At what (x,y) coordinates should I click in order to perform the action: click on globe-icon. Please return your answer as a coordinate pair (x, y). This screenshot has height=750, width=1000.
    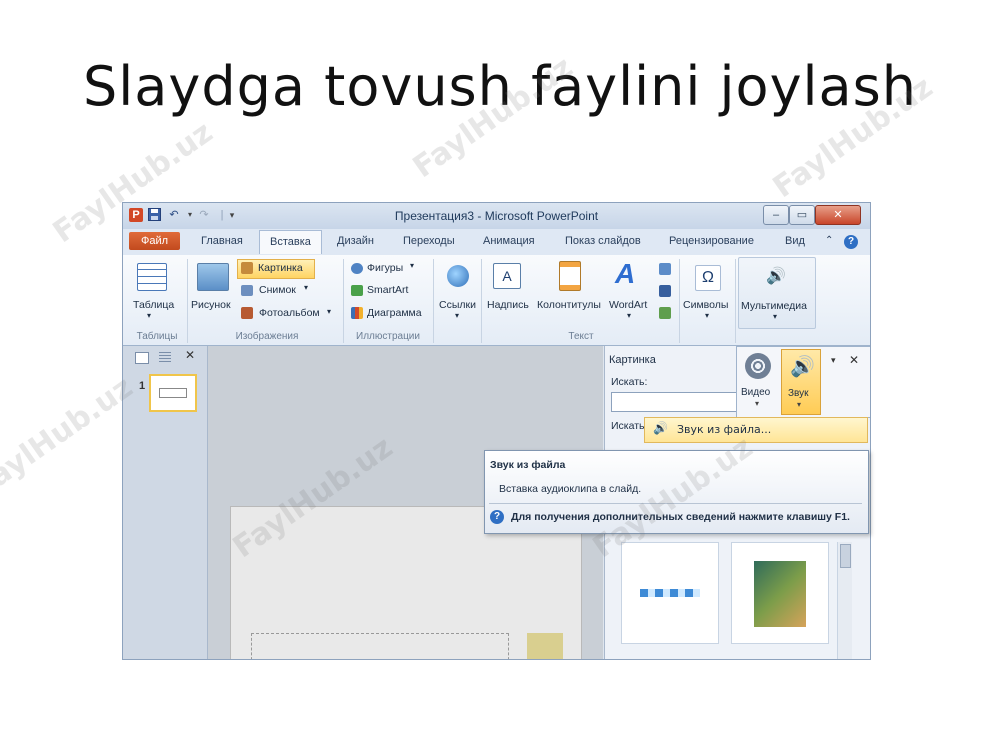
    Looking at the image, I should click on (458, 276).